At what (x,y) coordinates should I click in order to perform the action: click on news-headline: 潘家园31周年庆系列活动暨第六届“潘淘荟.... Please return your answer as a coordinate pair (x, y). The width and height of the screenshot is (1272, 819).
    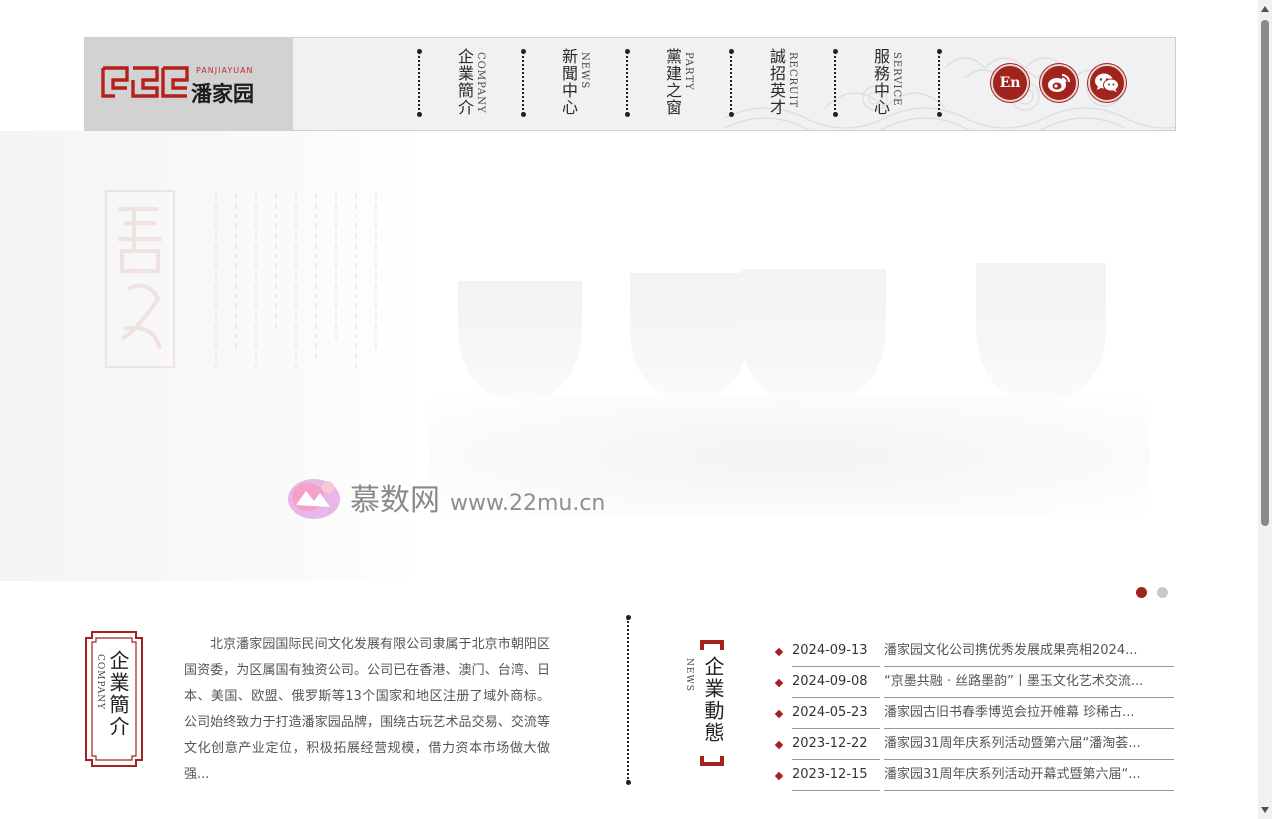
    Looking at the image, I should click on (1029, 744).